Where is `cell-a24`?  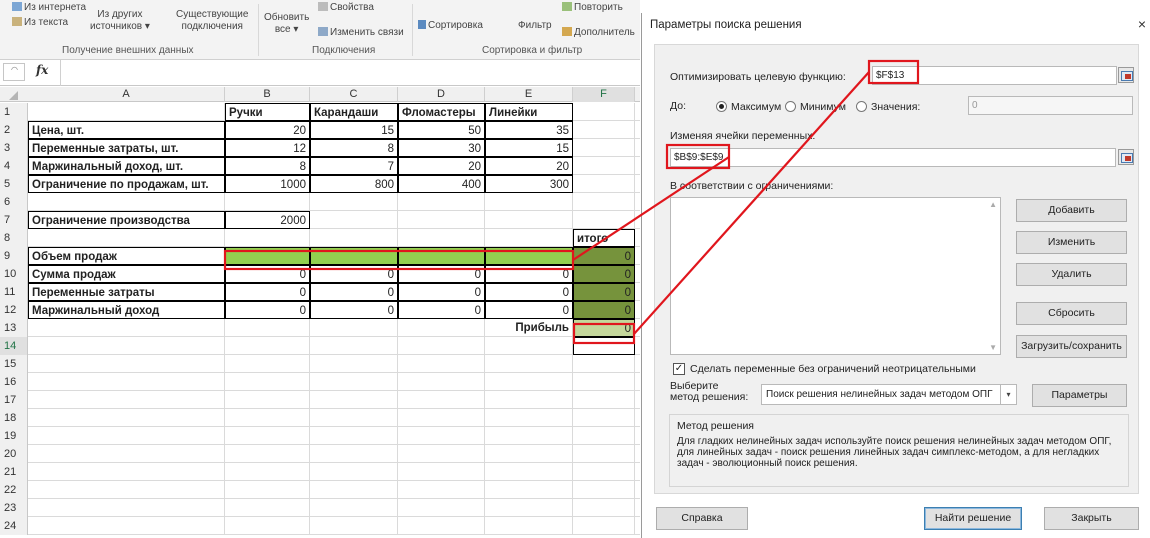 cell-a24 is located at coordinates (126, 526).